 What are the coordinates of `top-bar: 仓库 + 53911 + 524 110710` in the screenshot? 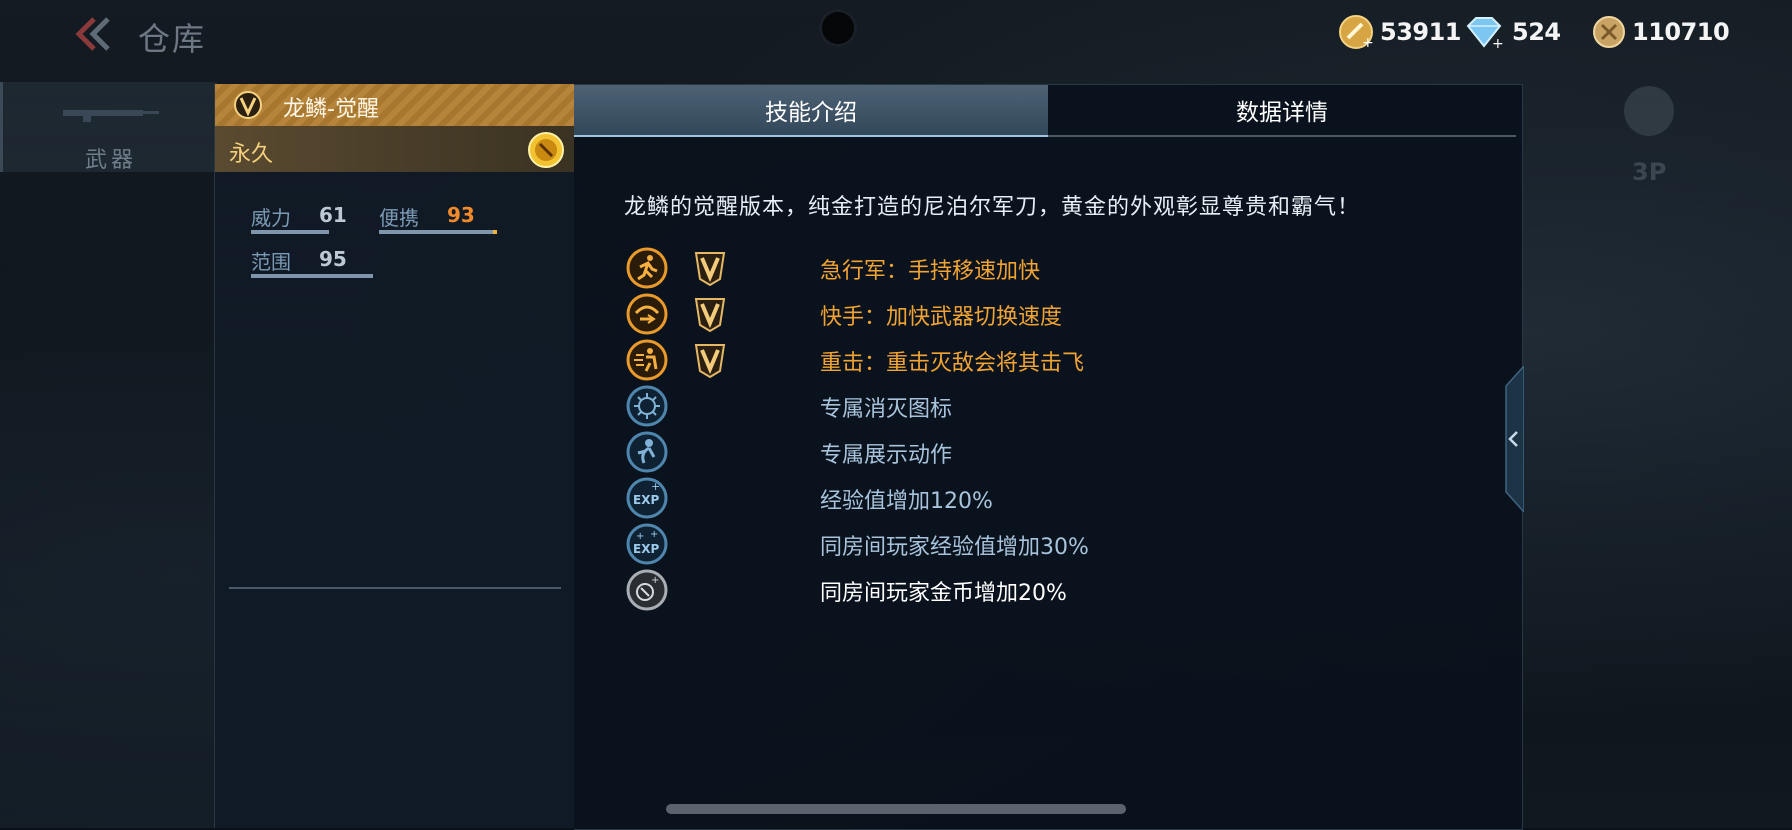 It's located at (896, 35).